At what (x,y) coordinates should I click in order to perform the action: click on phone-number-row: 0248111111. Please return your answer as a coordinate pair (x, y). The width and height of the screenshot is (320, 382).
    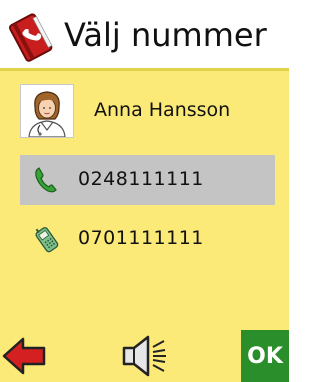
    Looking at the image, I should click on (147, 180).